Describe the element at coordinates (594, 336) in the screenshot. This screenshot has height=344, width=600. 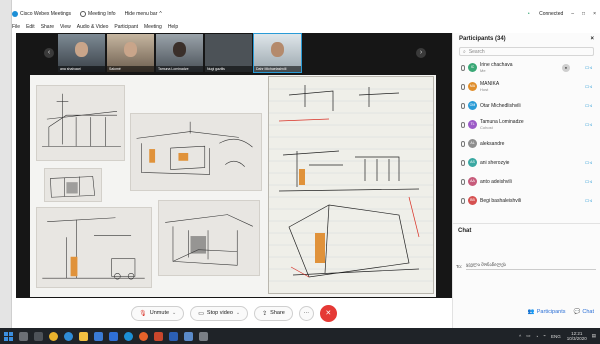
I see `notification-center-icon: ▤` at that location.